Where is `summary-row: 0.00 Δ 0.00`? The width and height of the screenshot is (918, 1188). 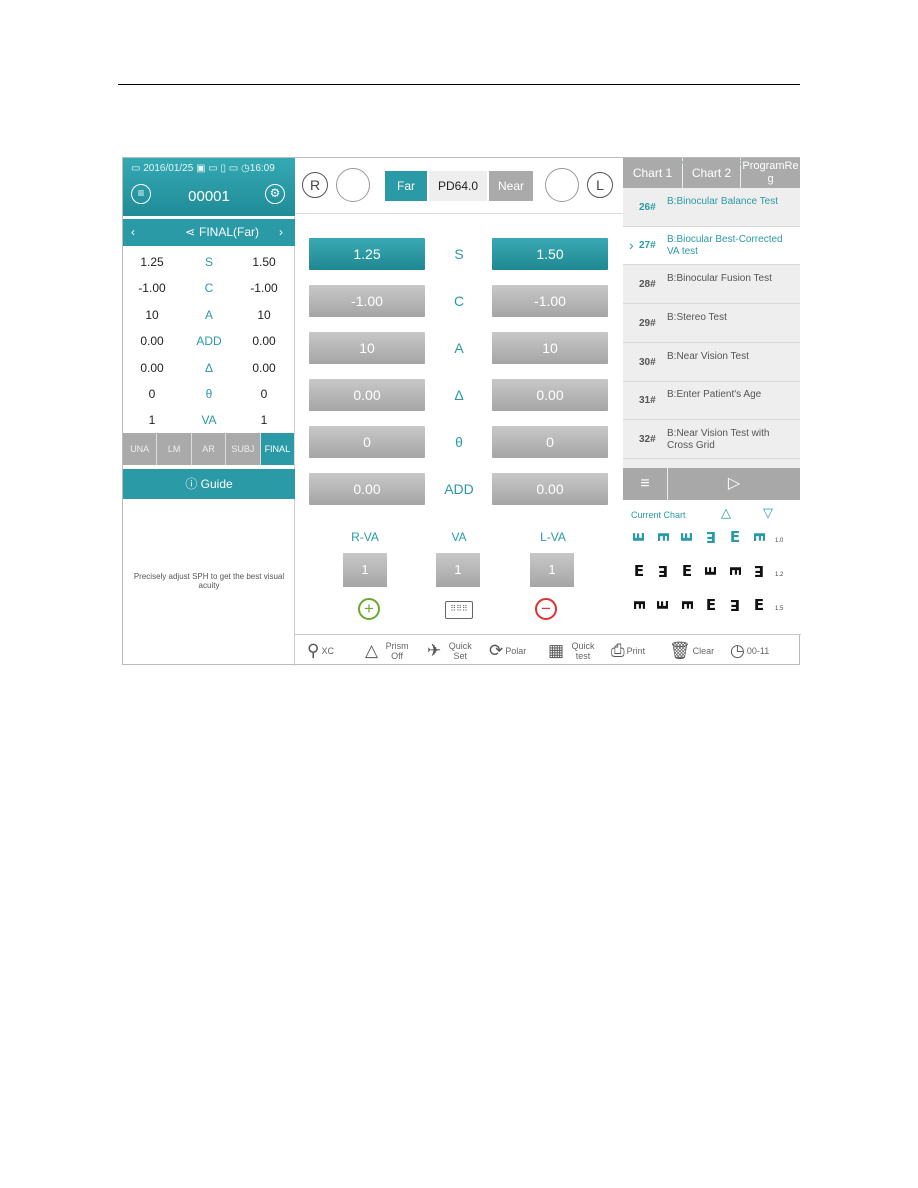
summary-row: 0.00 Δ 0.00 is located at coordinates (209, 369).